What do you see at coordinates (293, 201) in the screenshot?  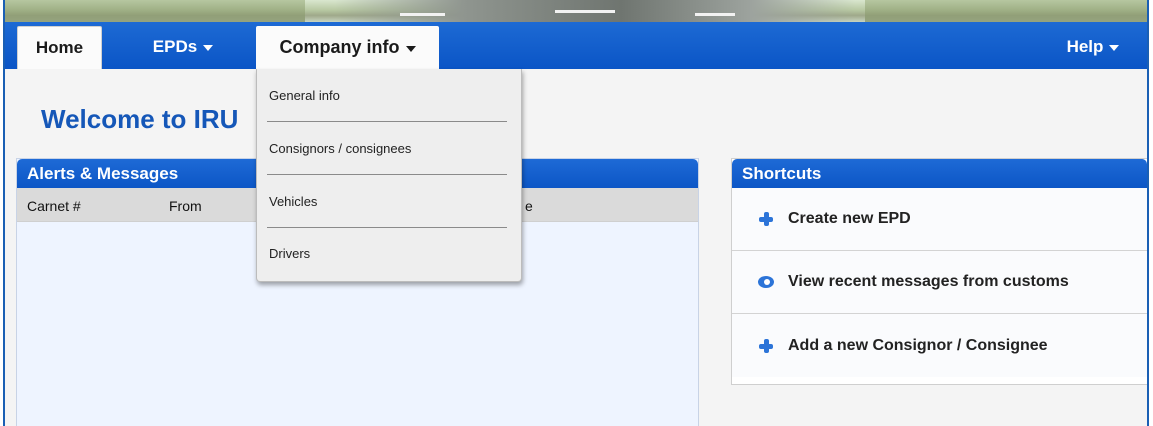 I see `menu-item-vehicles: Vehicles` at bounding box center [293, 201].